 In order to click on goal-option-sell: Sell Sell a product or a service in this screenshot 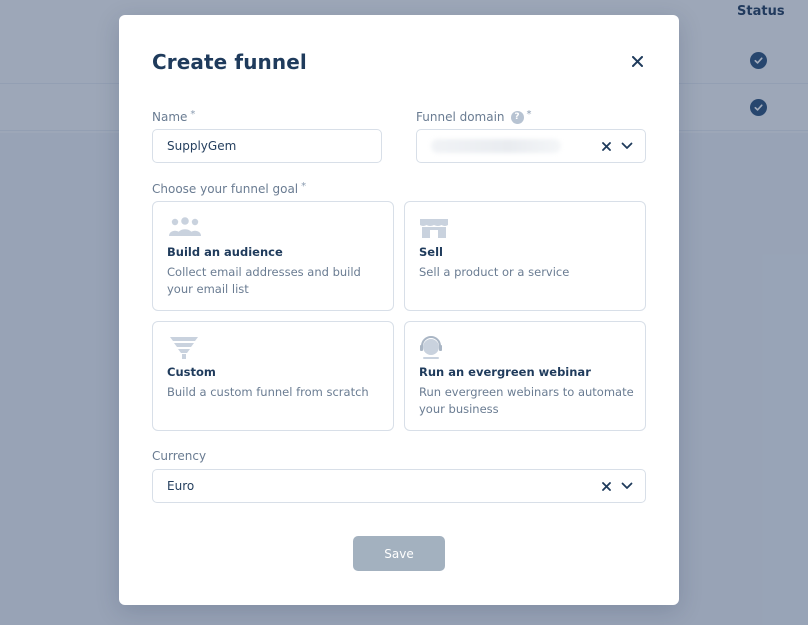, I will do `click(525, 256)`.